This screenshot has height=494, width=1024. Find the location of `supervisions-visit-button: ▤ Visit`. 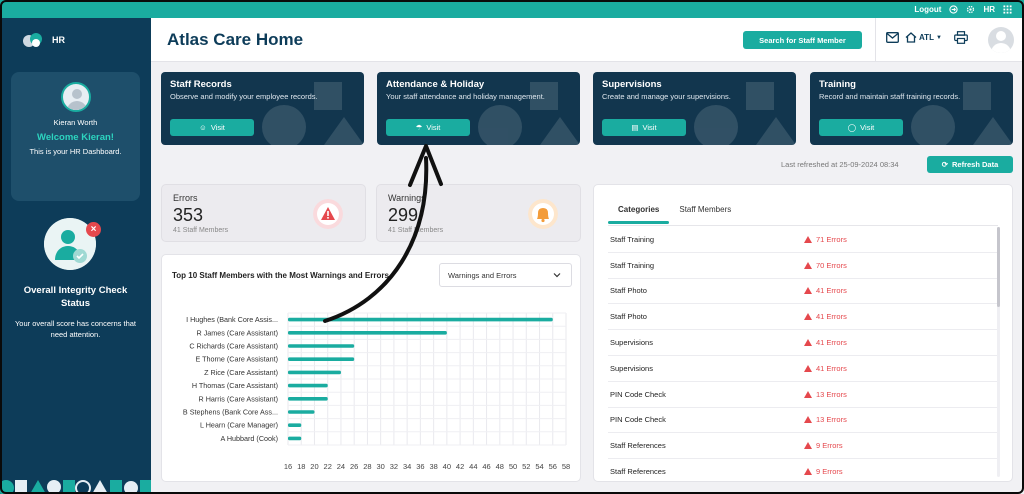

supervisions-visit-button: ▤ Visit is located at coordinates (644, 127).